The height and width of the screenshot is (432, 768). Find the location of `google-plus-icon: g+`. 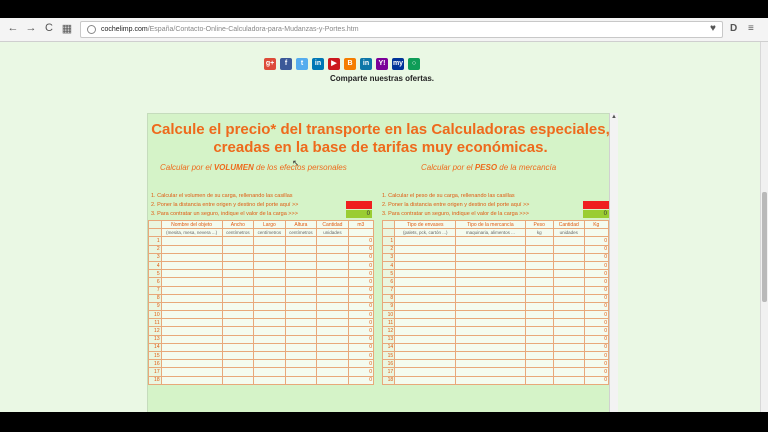

google-plus-icon: g+ is located at coordinates (270, 64).